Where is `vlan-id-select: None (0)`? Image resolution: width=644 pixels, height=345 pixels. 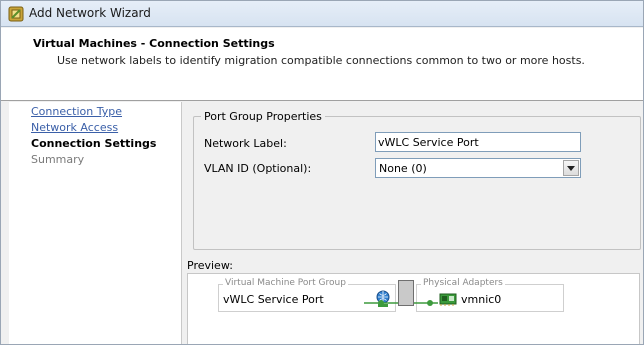
vlan-id-select: None (0) is located at coordinates (478, 168).